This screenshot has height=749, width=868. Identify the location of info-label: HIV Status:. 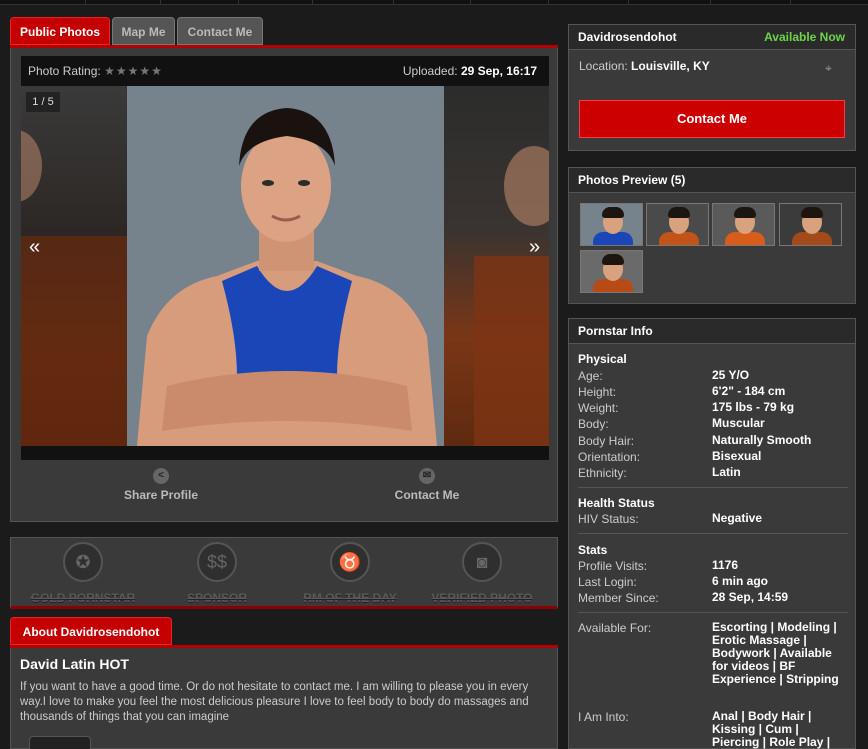
(608, 519).